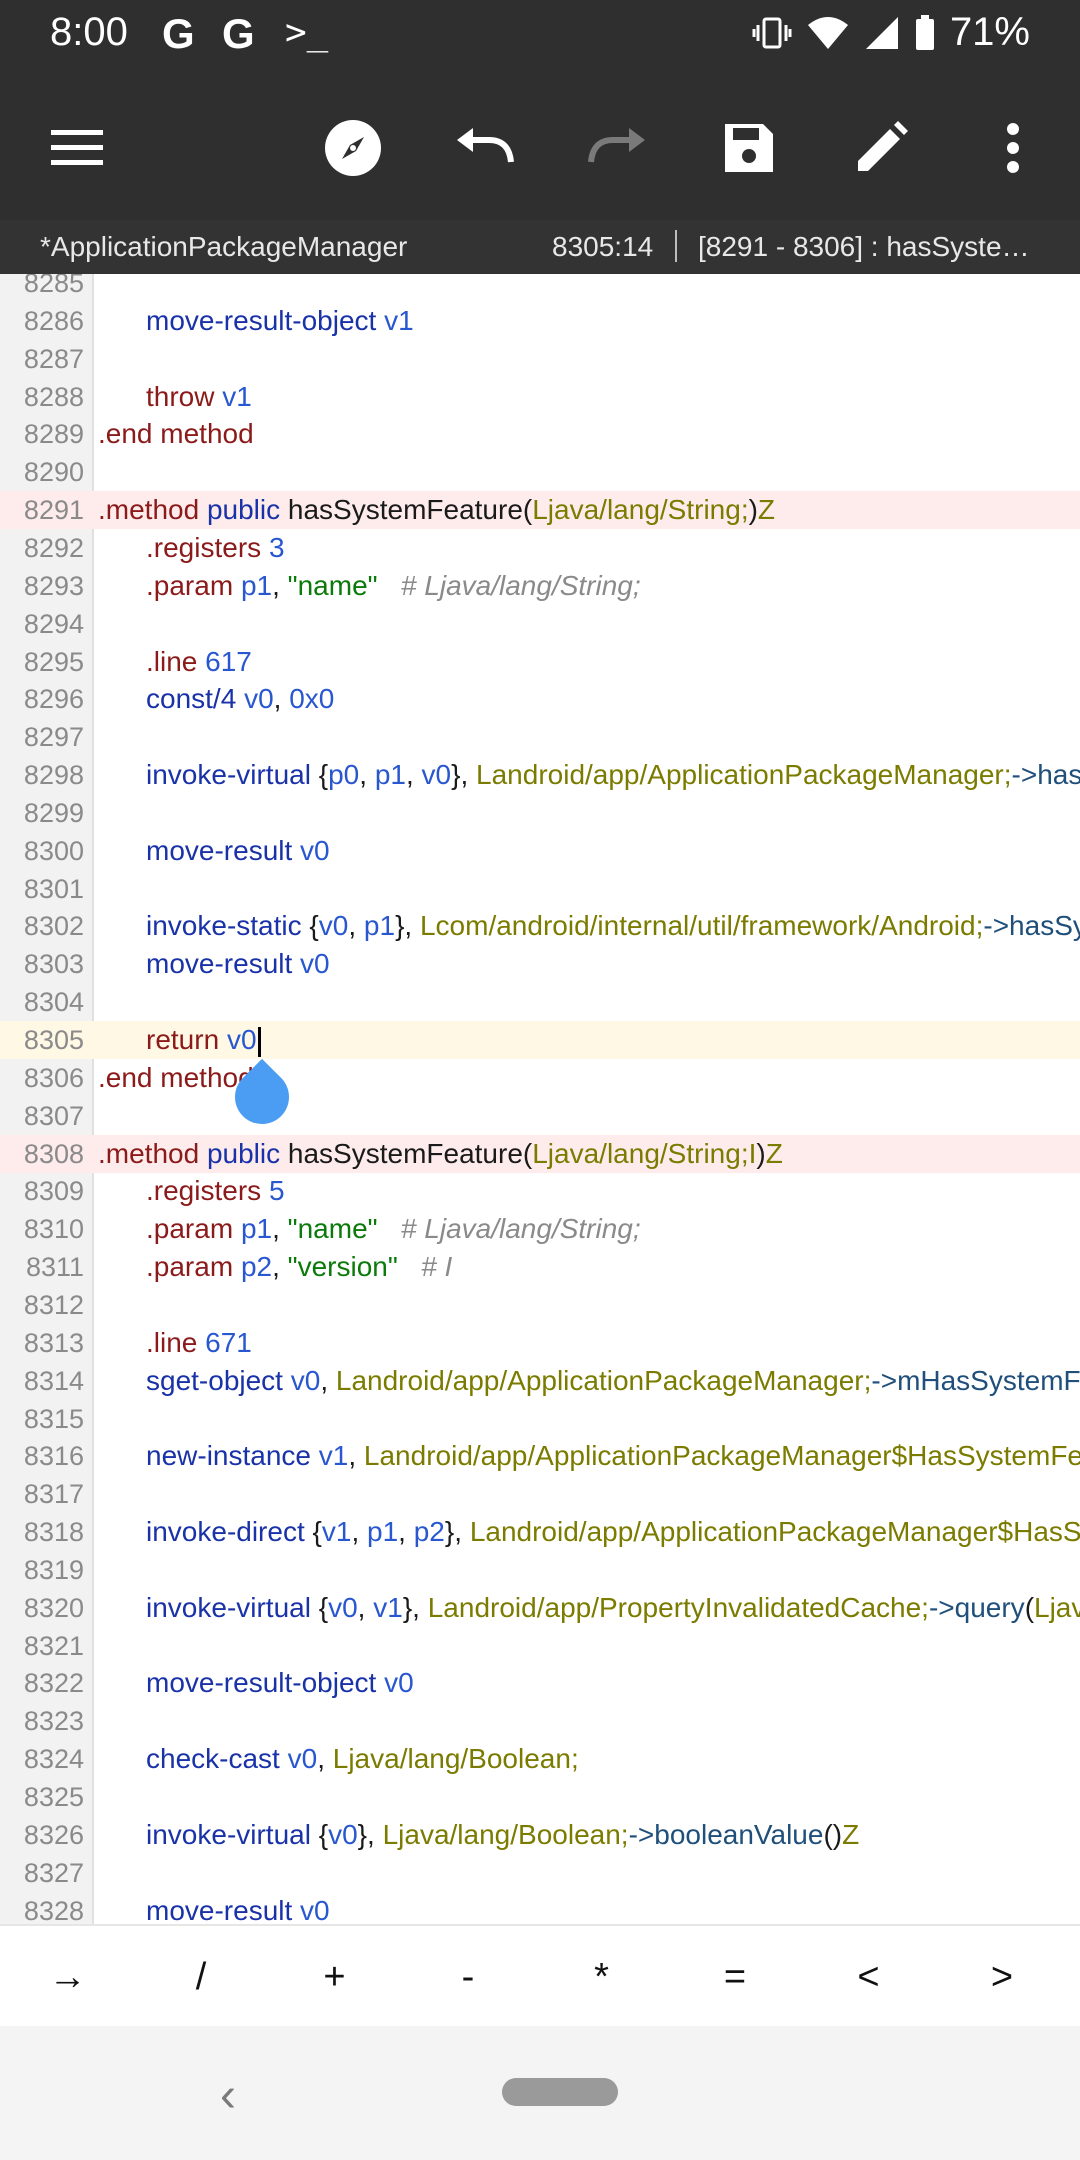  I want to click on symbol-key: -, so click(468, 1977).